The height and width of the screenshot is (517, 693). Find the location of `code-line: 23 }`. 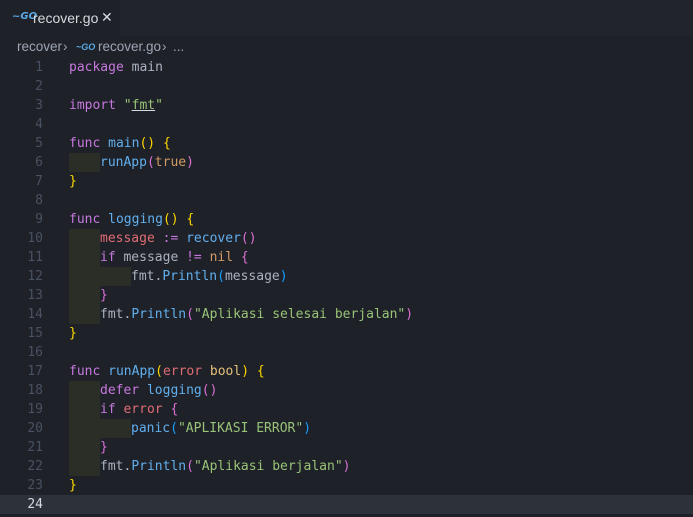

code-line: 23 } is located at coordinates (346, 485).